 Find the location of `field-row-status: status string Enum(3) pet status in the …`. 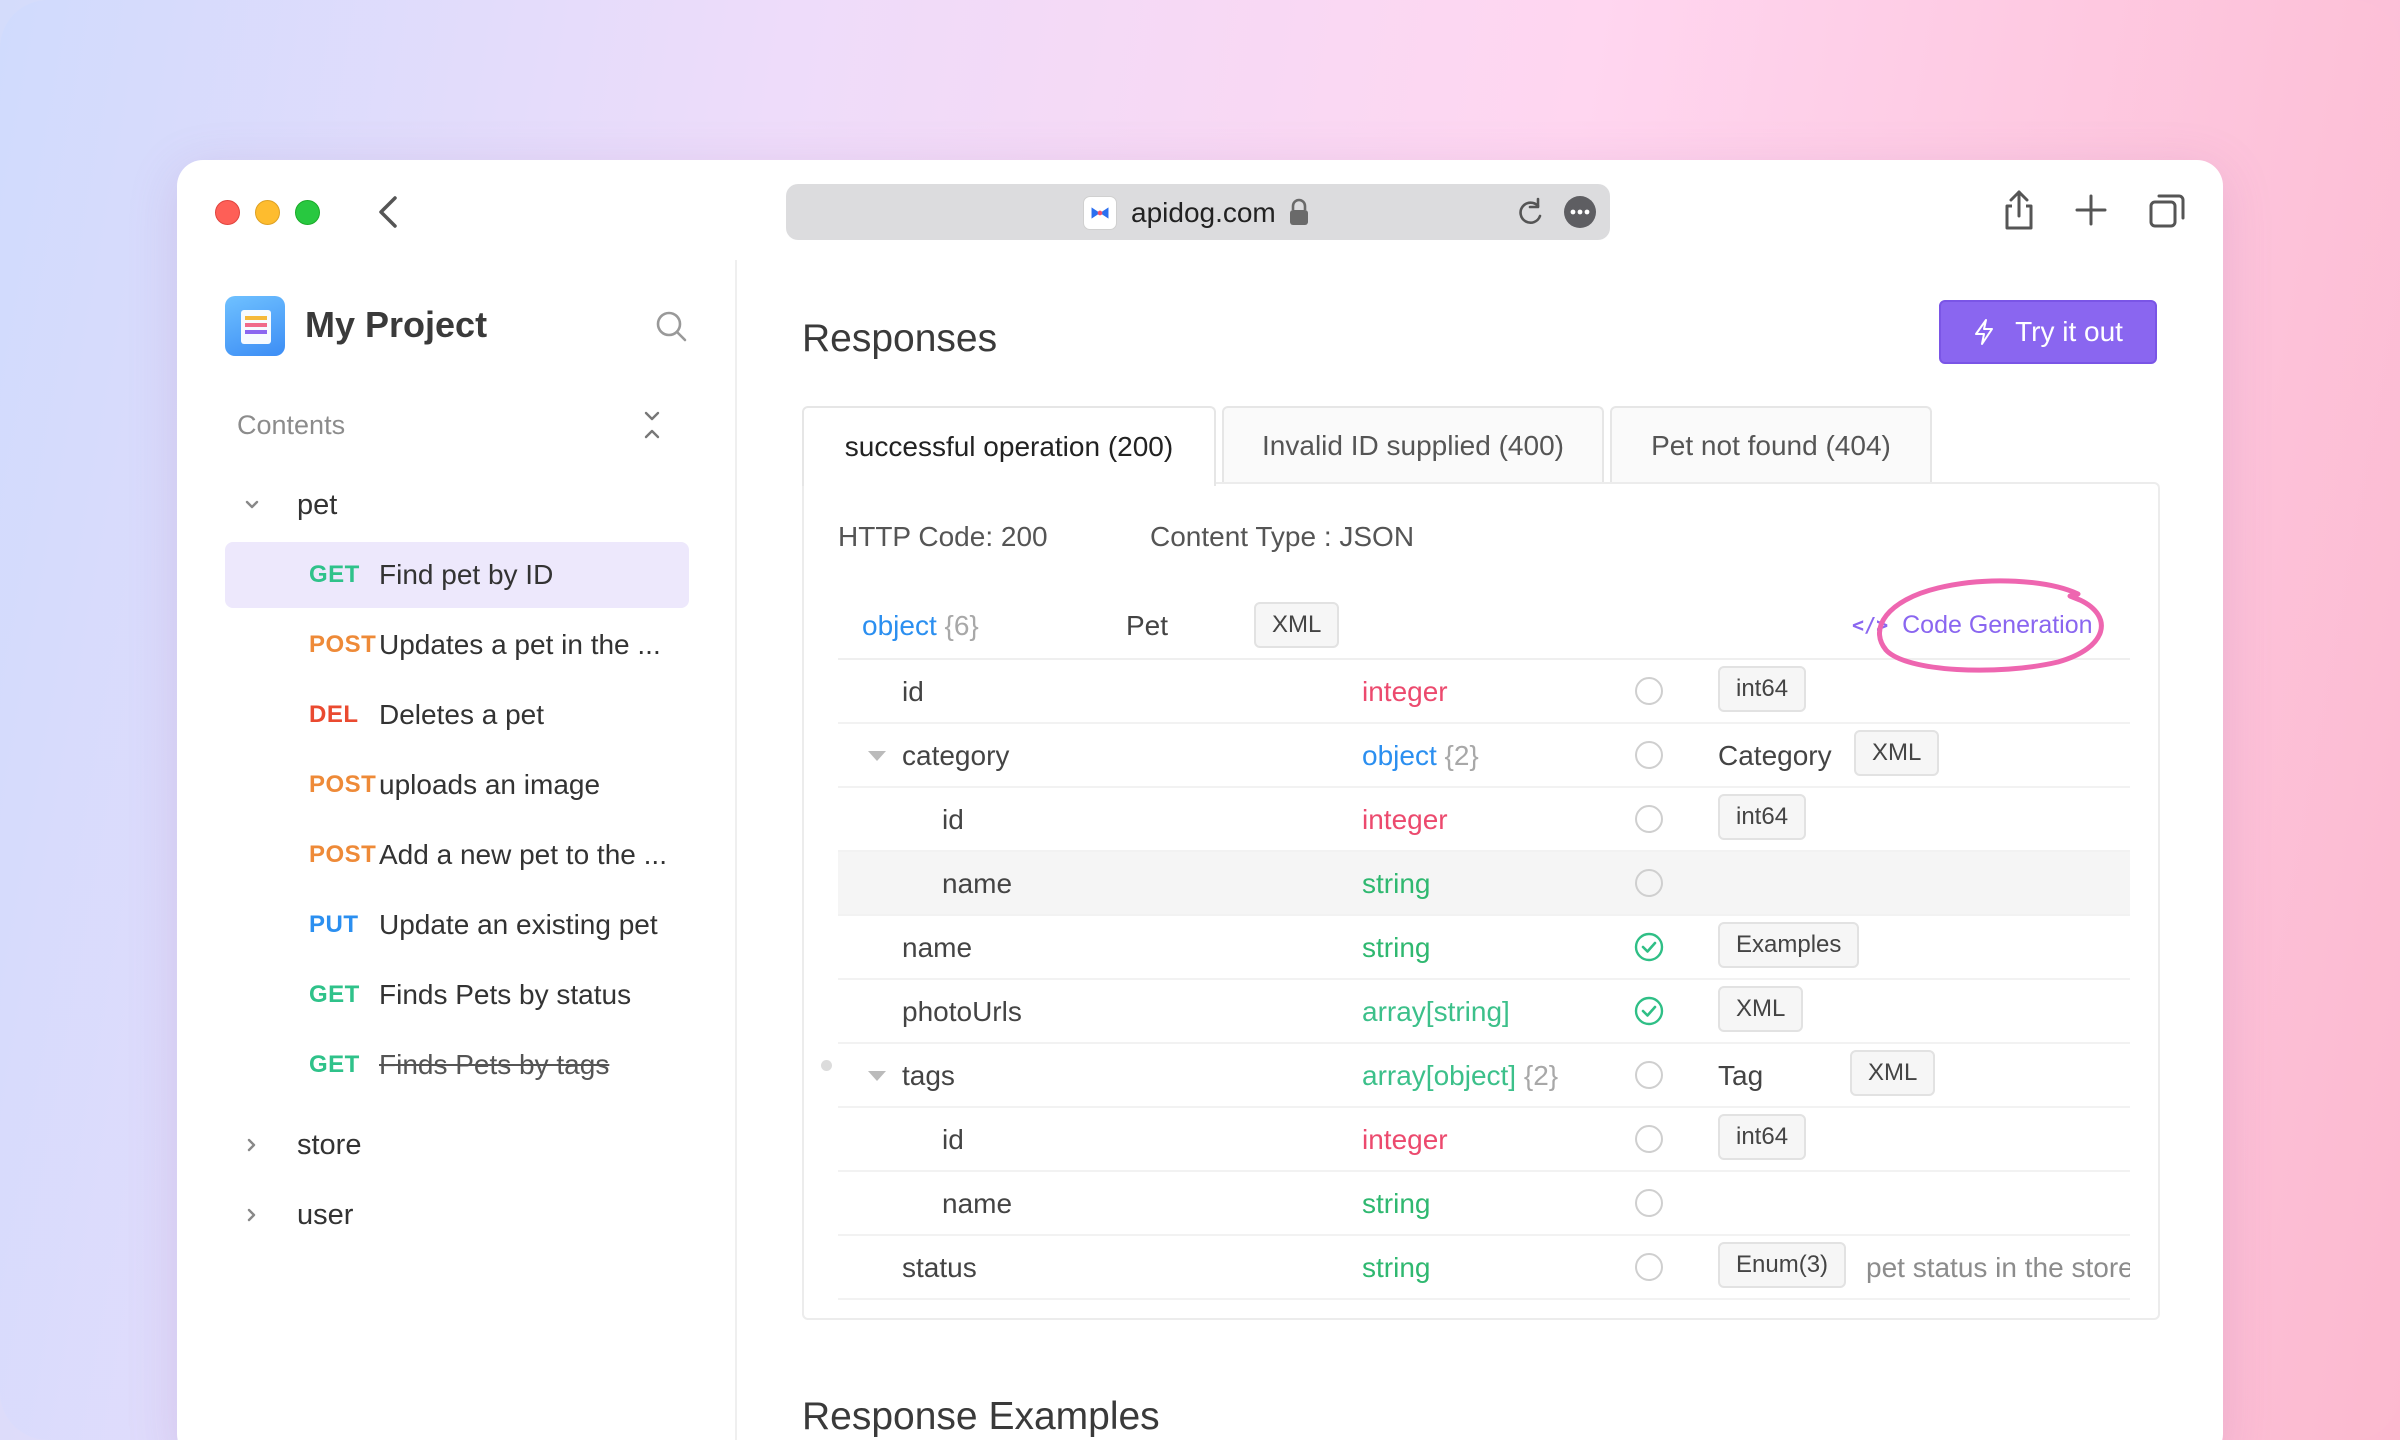

field-row-status: status string Enum(3) pet status in the … is located at coordinates (1484, 1268).